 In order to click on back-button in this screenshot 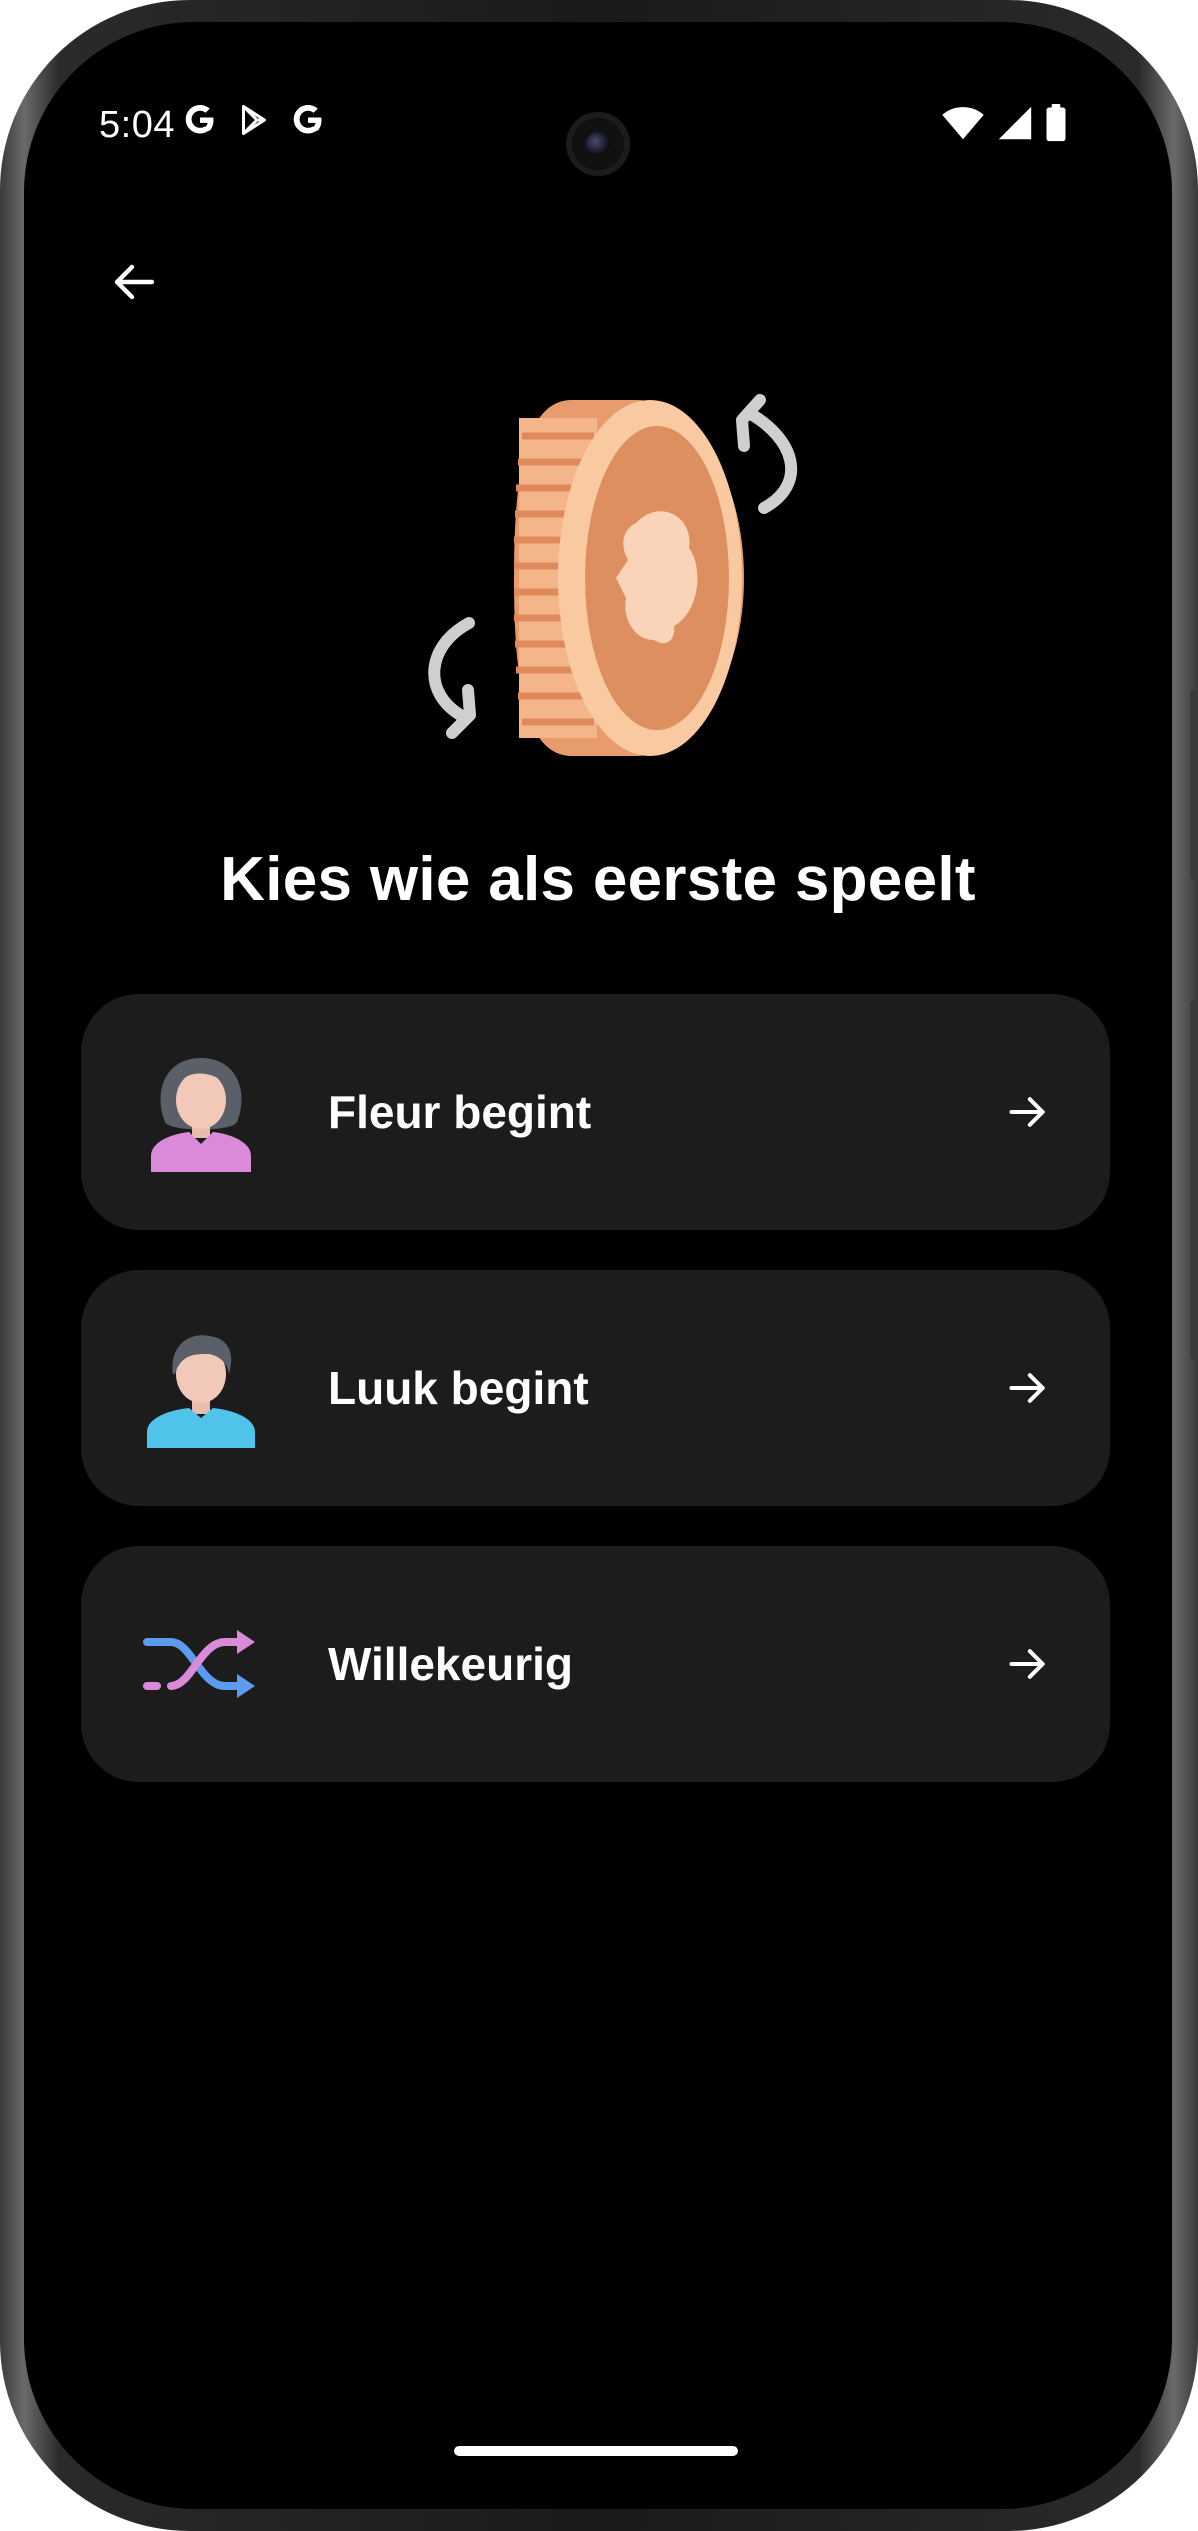, I will do `click(134, 282)`.